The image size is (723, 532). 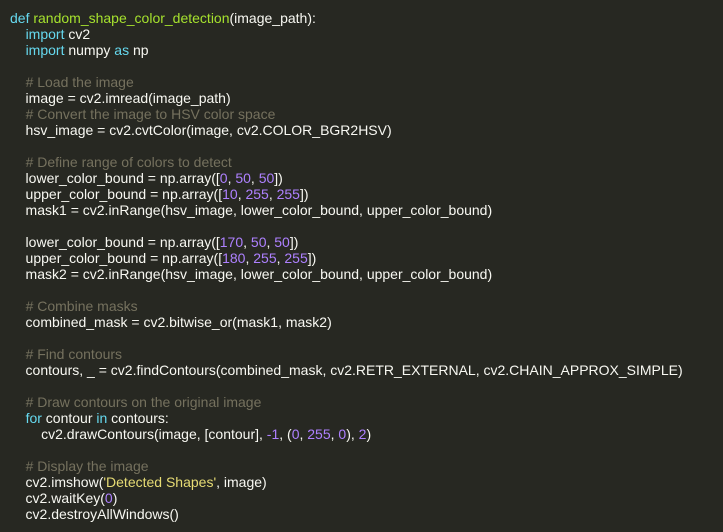 I want to click on code-text-token: (image_path):, so click(x=272, y=18).